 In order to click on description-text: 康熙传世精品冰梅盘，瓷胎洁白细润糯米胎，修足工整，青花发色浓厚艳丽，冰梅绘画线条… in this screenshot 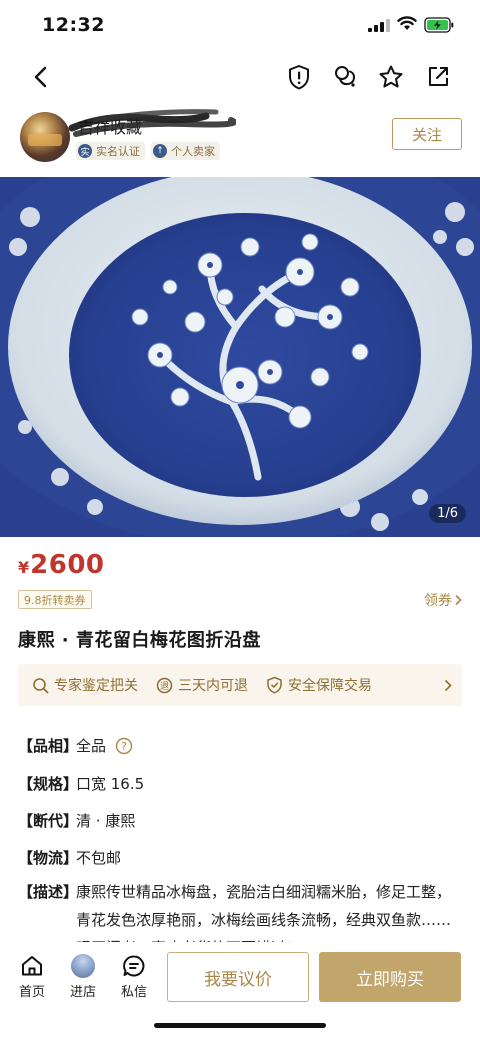, I will do `click(264, 912)`.